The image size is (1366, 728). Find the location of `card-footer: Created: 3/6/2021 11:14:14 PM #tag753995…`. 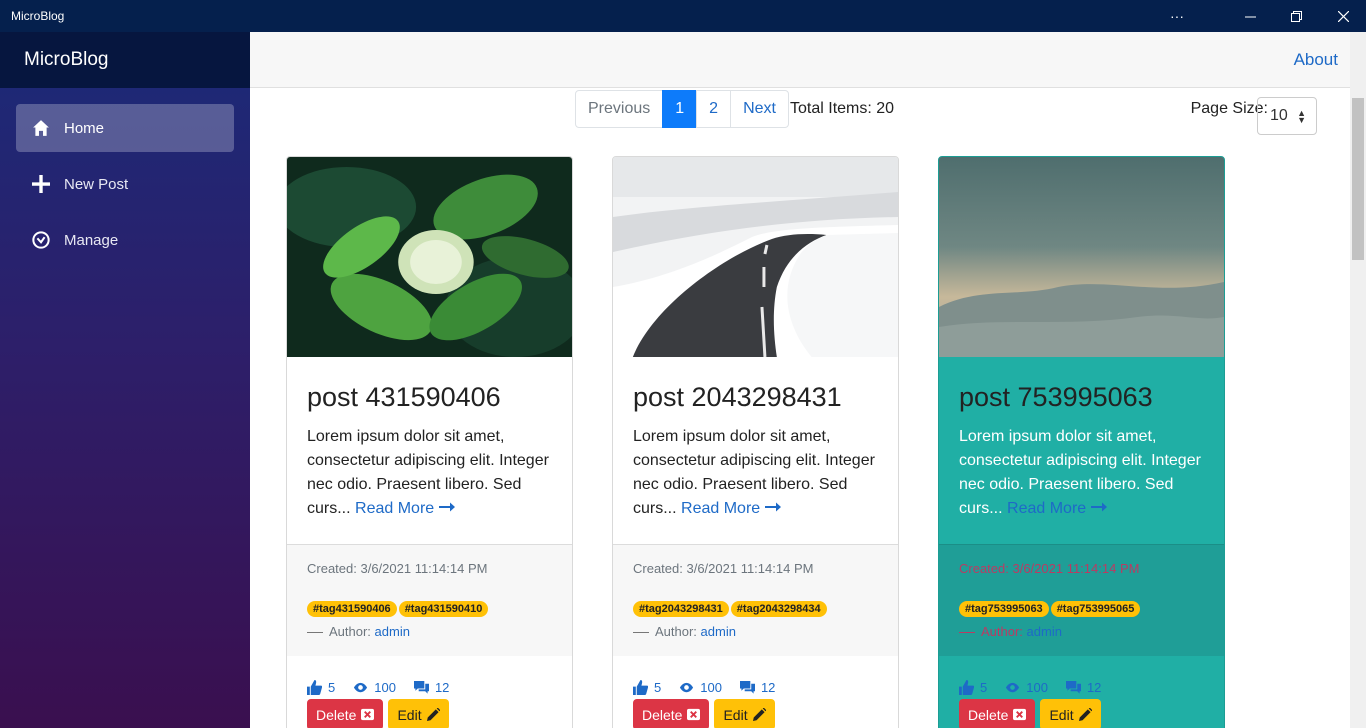

card-footer: Created: 3/6/2021 11:14:14 PM #tag753995… is located at coordinates (1081, 600).